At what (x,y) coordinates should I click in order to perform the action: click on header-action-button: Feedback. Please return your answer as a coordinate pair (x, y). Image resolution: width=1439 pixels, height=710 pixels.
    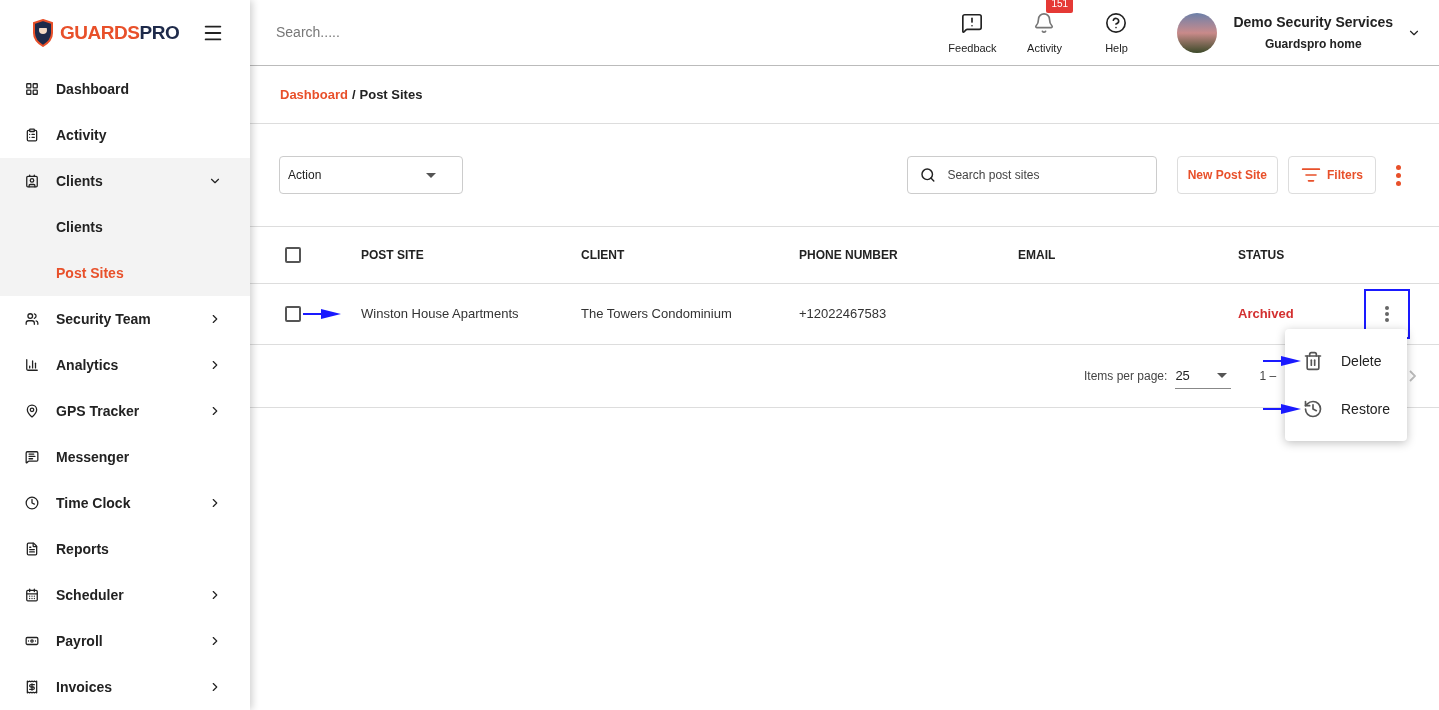
    Looking at the image, I should click on (972, 32).